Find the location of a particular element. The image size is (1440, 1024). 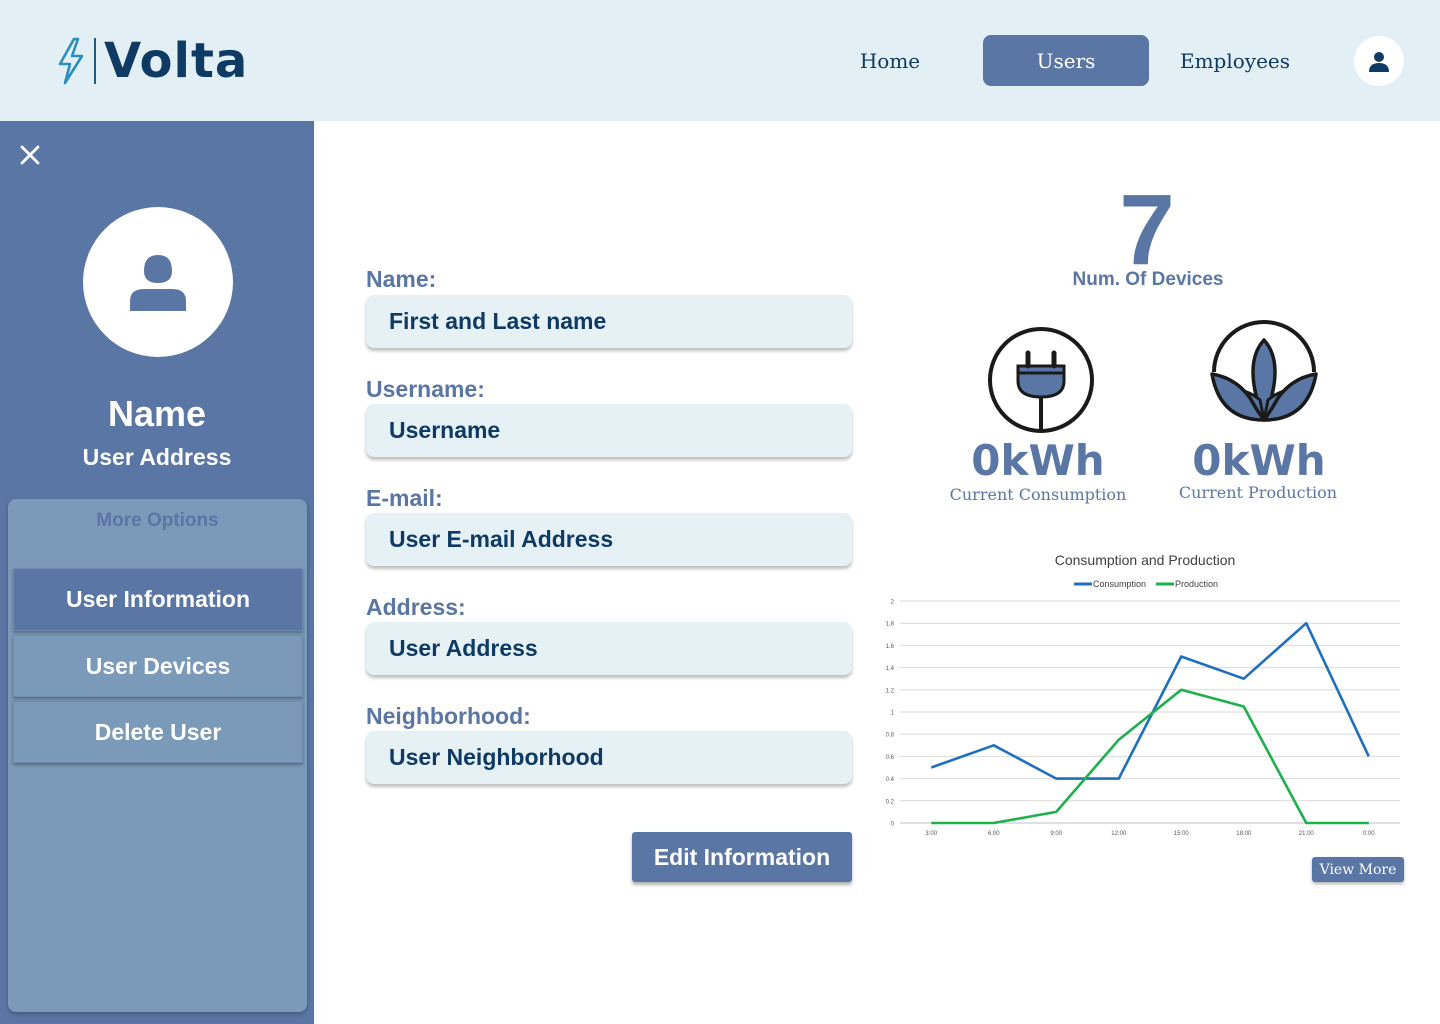

name-field: First and Last name is located at coordinates (609, 321).